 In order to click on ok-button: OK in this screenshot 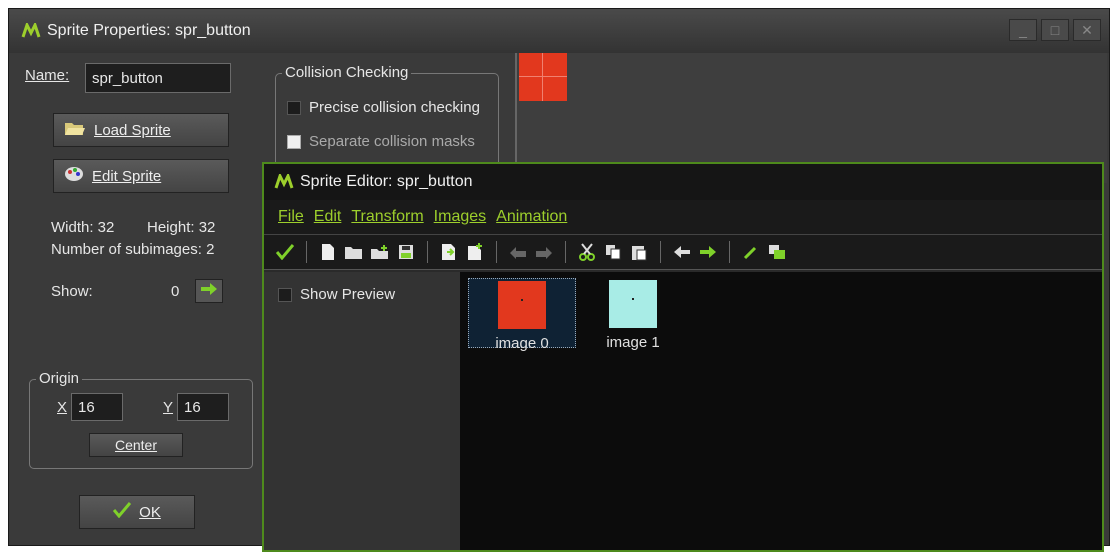, I will do `click(137, 512)`.